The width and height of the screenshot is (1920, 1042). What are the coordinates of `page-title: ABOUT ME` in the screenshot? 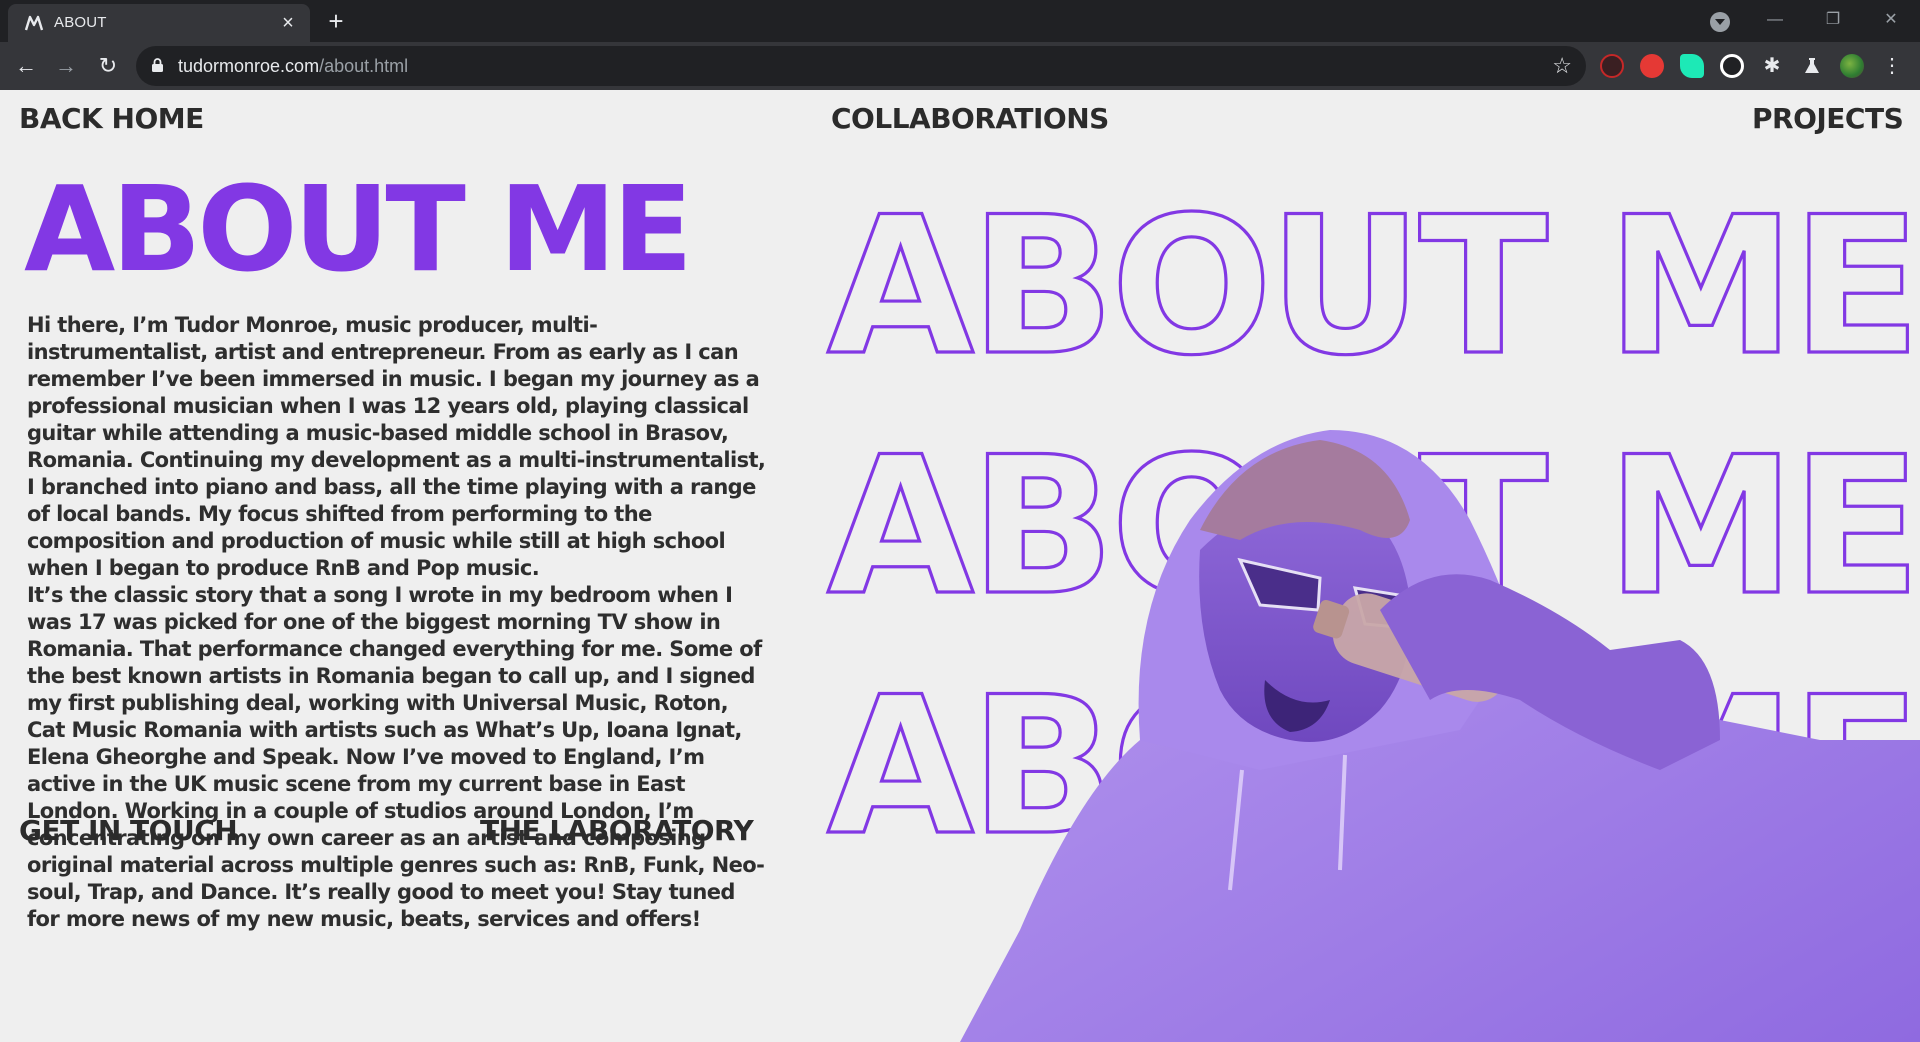 It's located at (358, 229).